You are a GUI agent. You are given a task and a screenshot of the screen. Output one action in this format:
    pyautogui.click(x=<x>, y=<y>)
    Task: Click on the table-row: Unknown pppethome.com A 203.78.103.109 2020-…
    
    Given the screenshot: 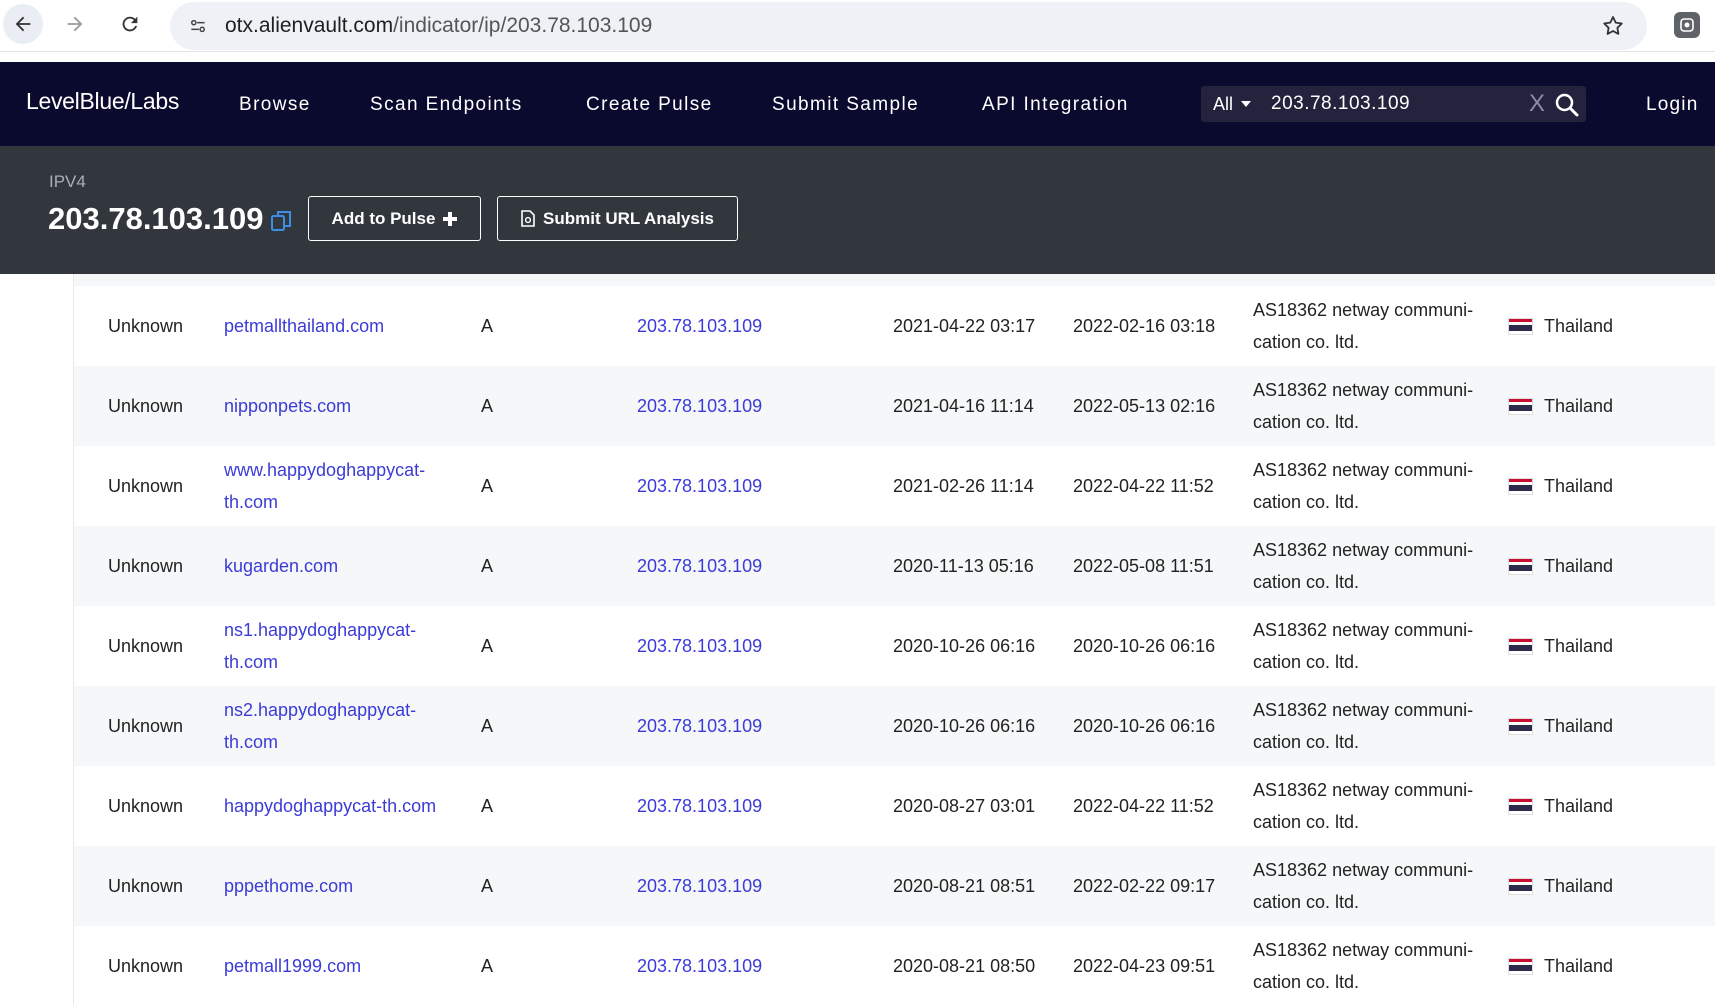 What is the action you would take?
    pyautogui.click(x=894, y=886)
    